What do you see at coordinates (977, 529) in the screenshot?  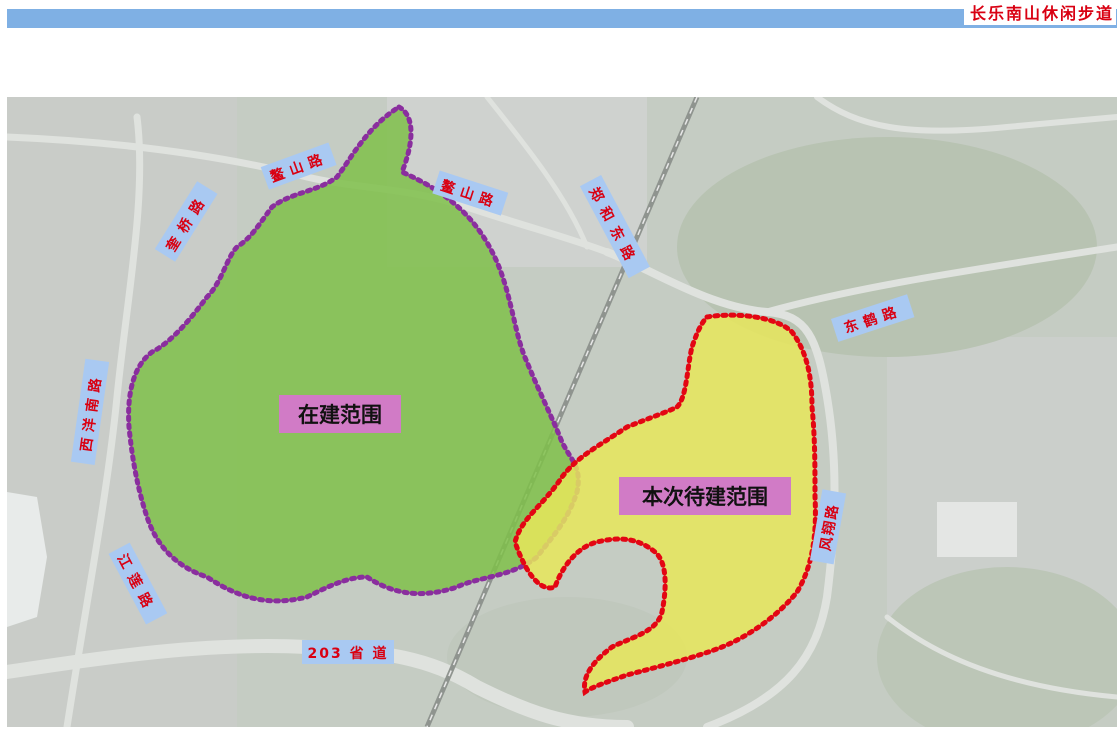 I see `open-lot` at bounding box center [977, 529].